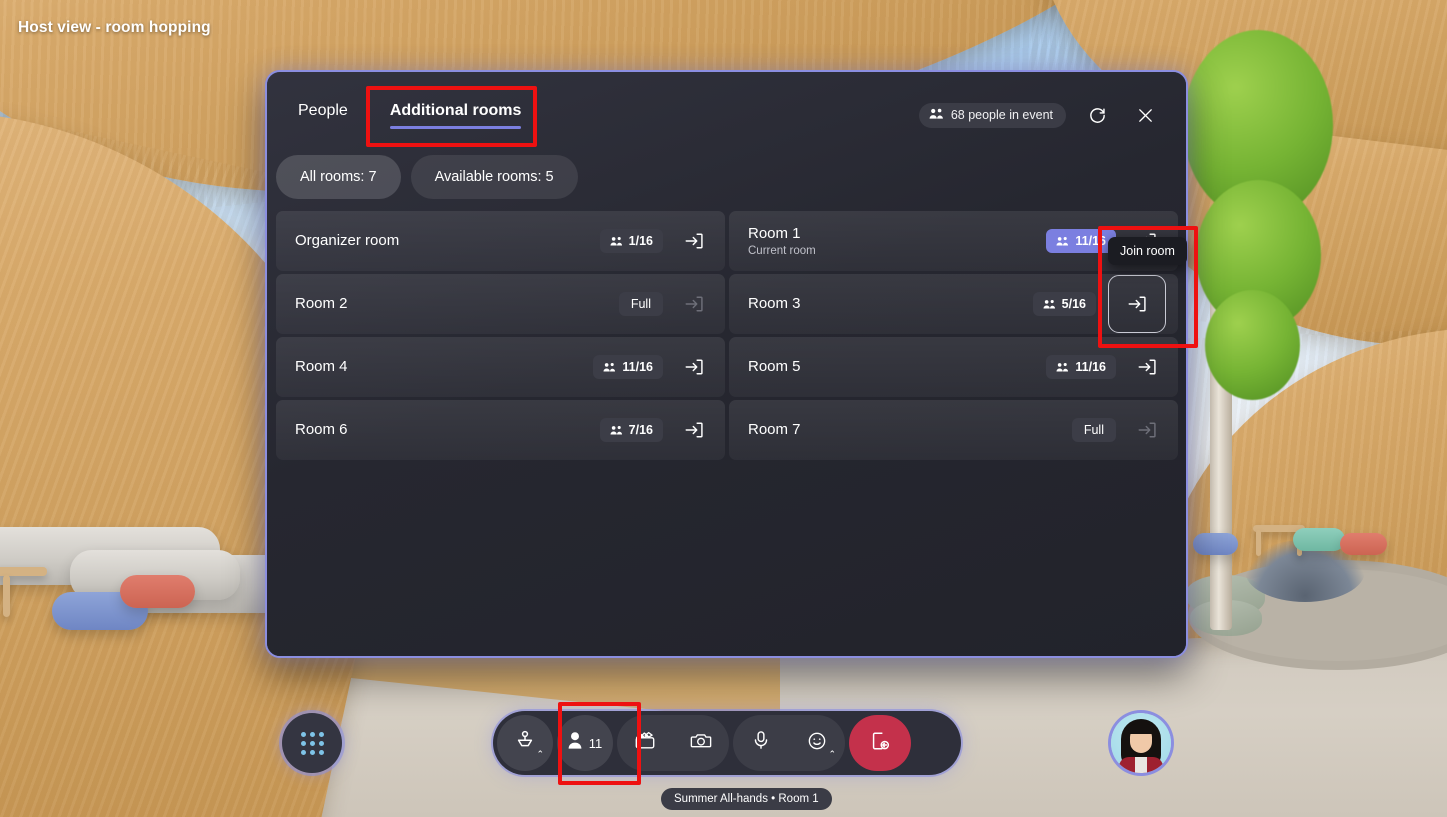  I want to click on panel-tabs: People Additional rooms, so click(409, 115).